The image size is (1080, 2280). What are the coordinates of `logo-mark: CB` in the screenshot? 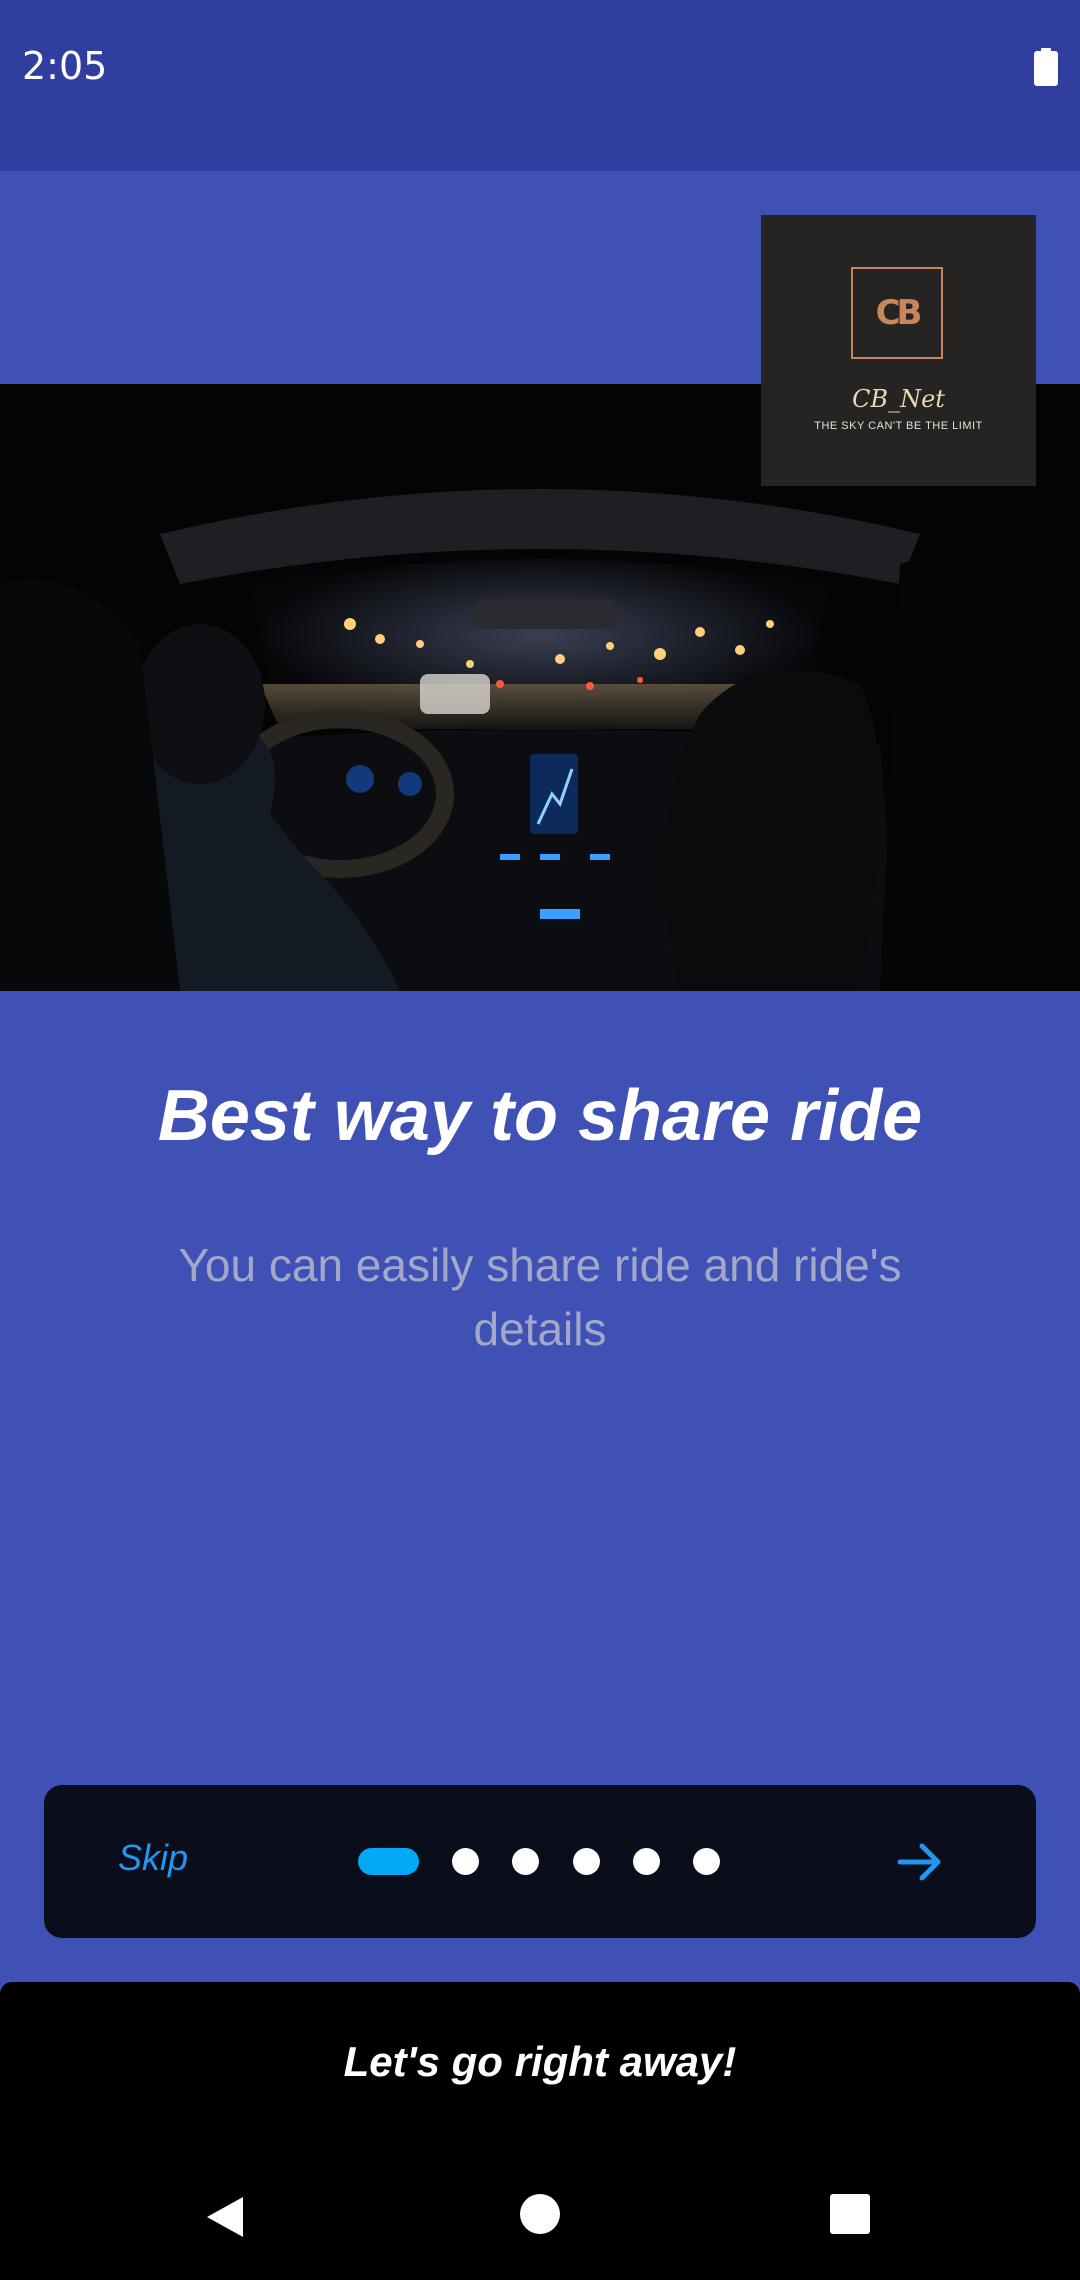 It's located at (897, 313).